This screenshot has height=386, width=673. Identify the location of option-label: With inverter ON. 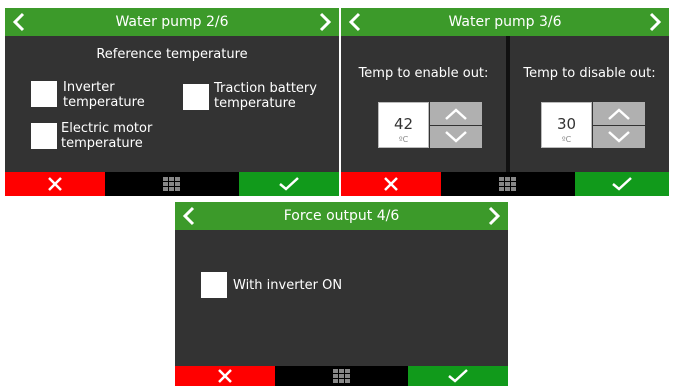
(288, 285).